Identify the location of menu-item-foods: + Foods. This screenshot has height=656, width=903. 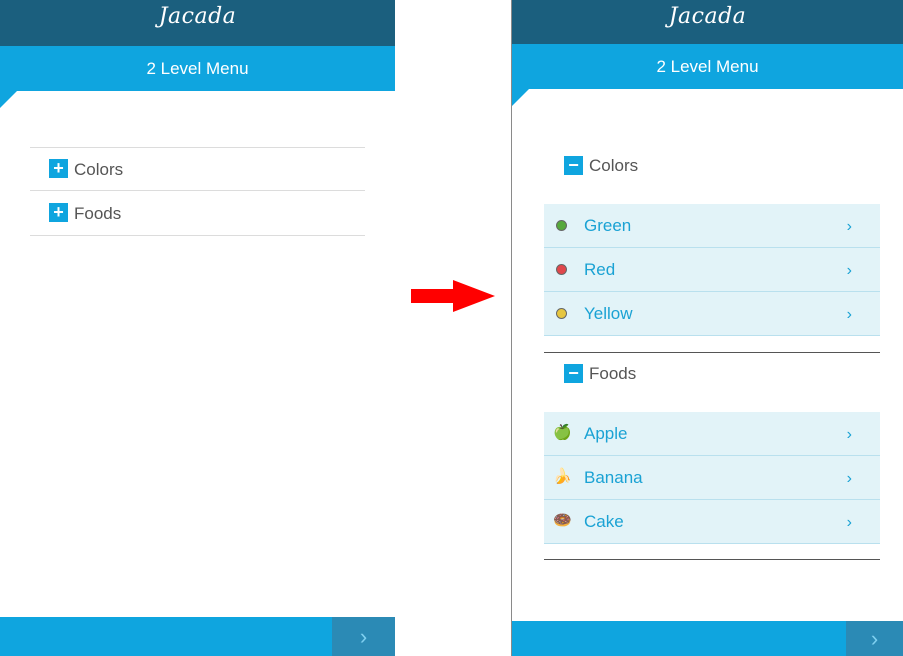
(197, 214).